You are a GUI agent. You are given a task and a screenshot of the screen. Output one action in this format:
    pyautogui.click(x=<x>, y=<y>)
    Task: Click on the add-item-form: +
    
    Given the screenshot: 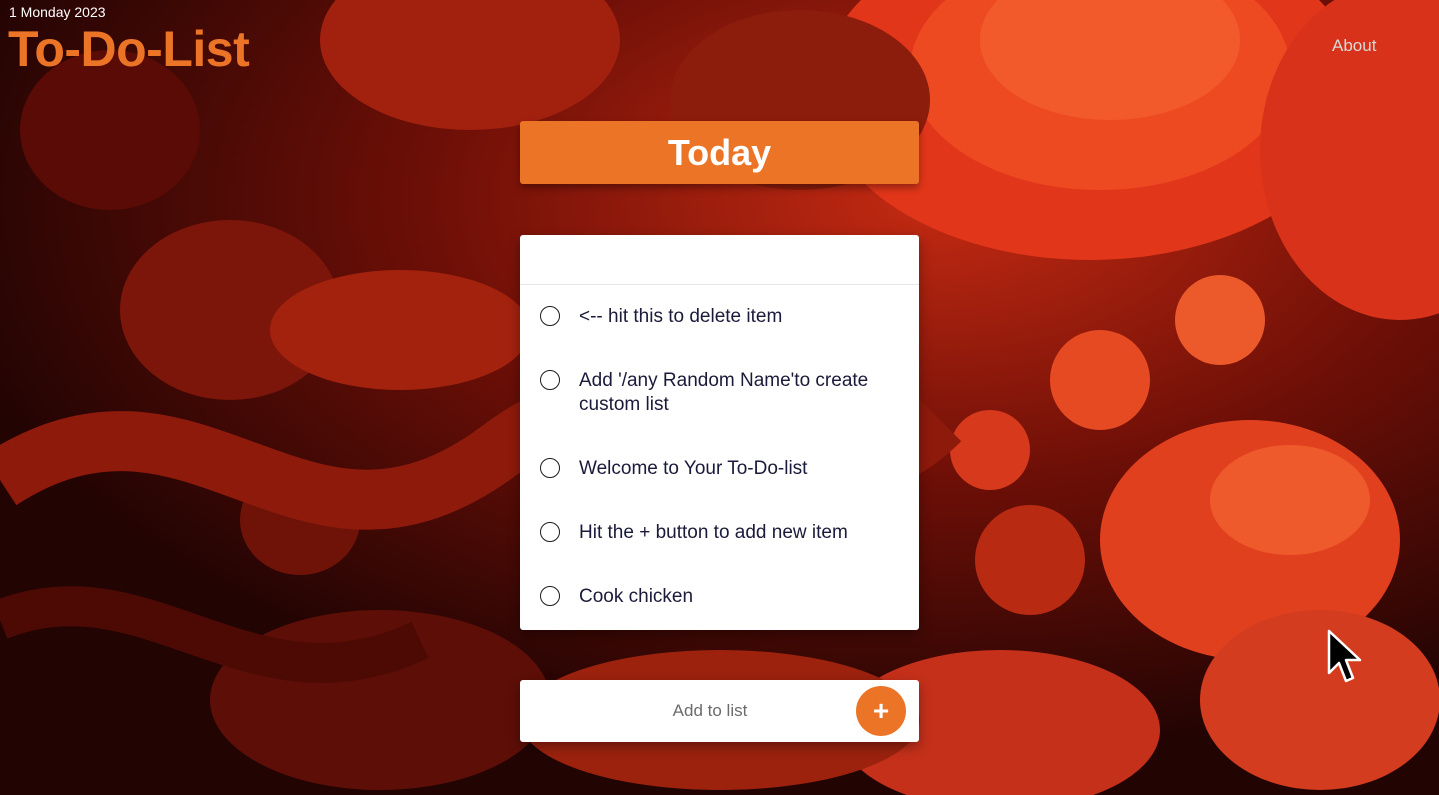 What is the action you would take?
    pyautogui.click(x=719, y=711)
    